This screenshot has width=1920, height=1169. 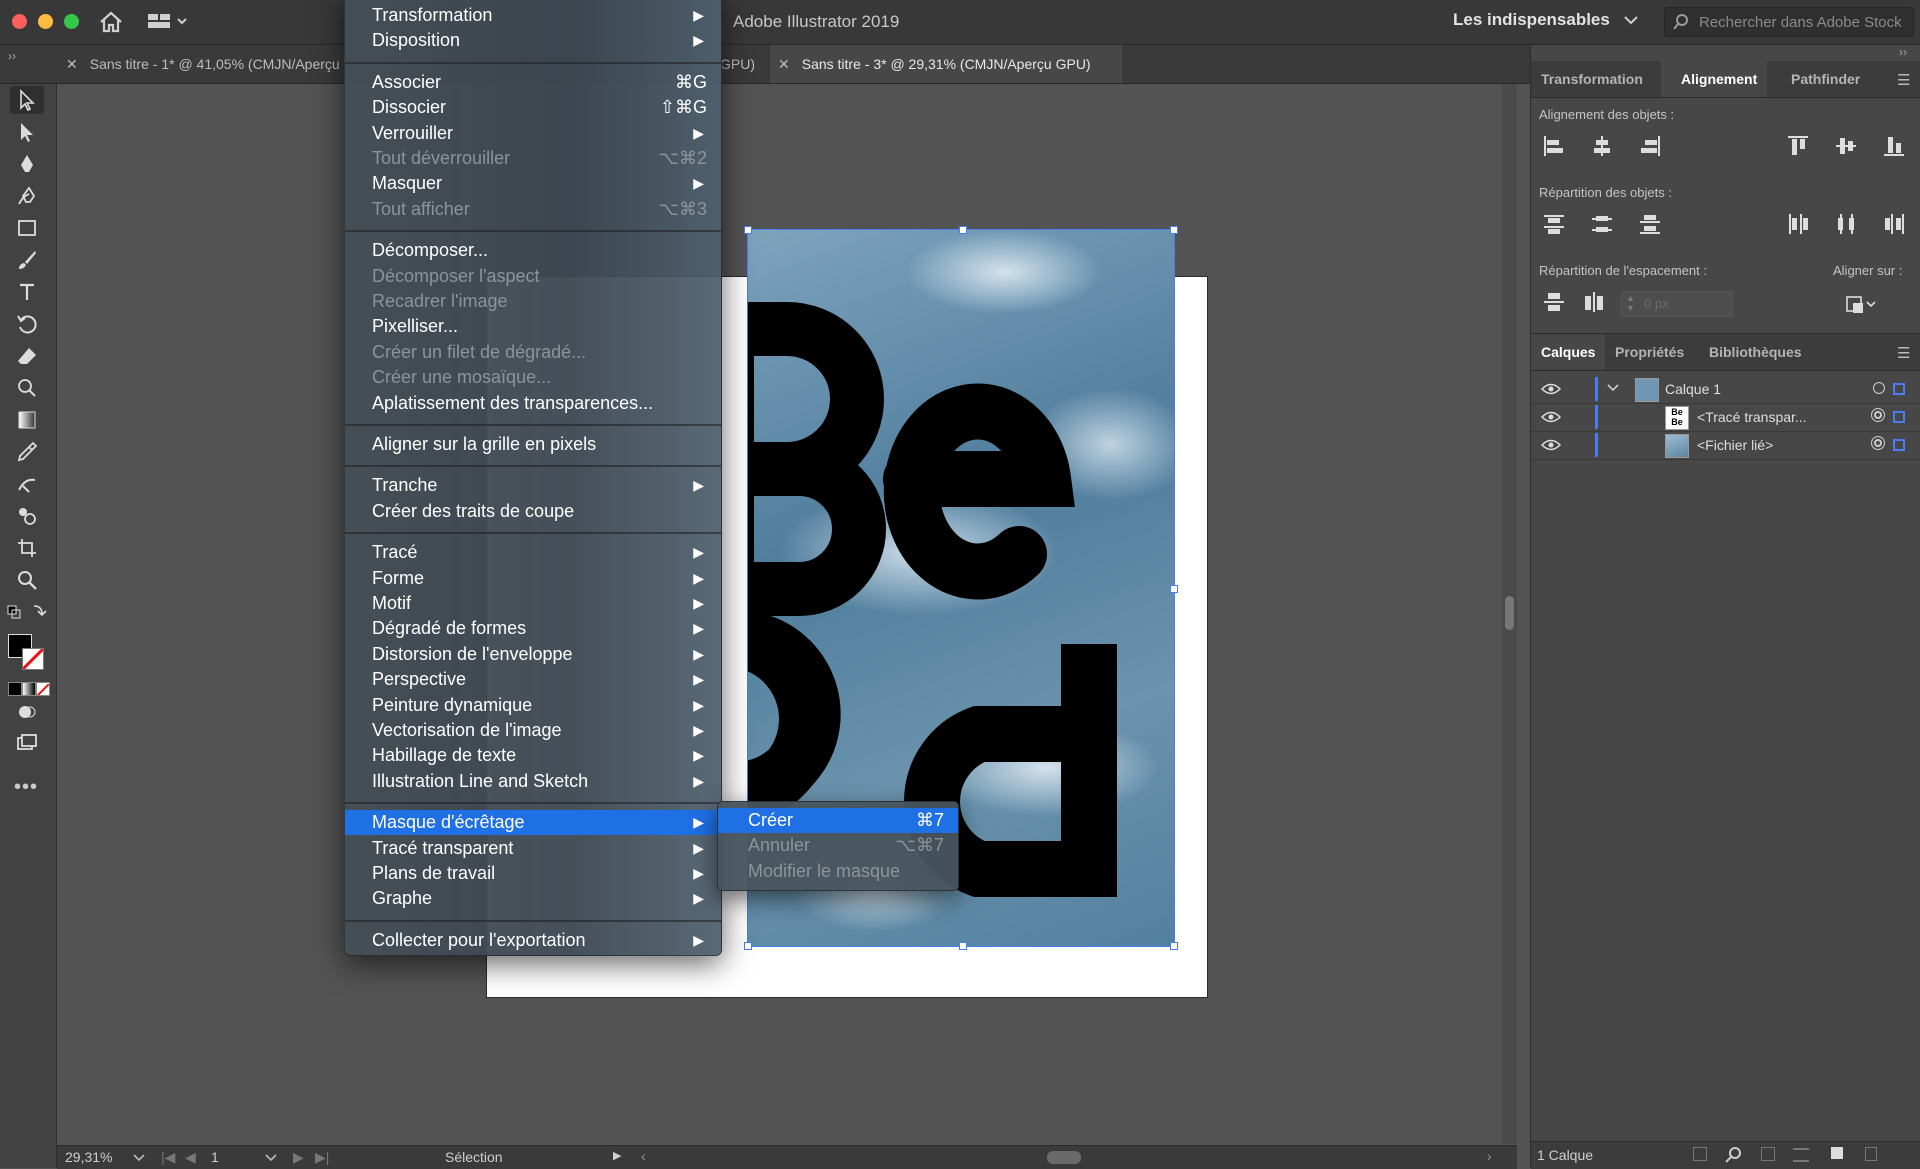 What do you see at coordinates (533, 552) in the screenshot?
I see `menu-item-trace: Tracé ▶` at bounding box center [533, 552].